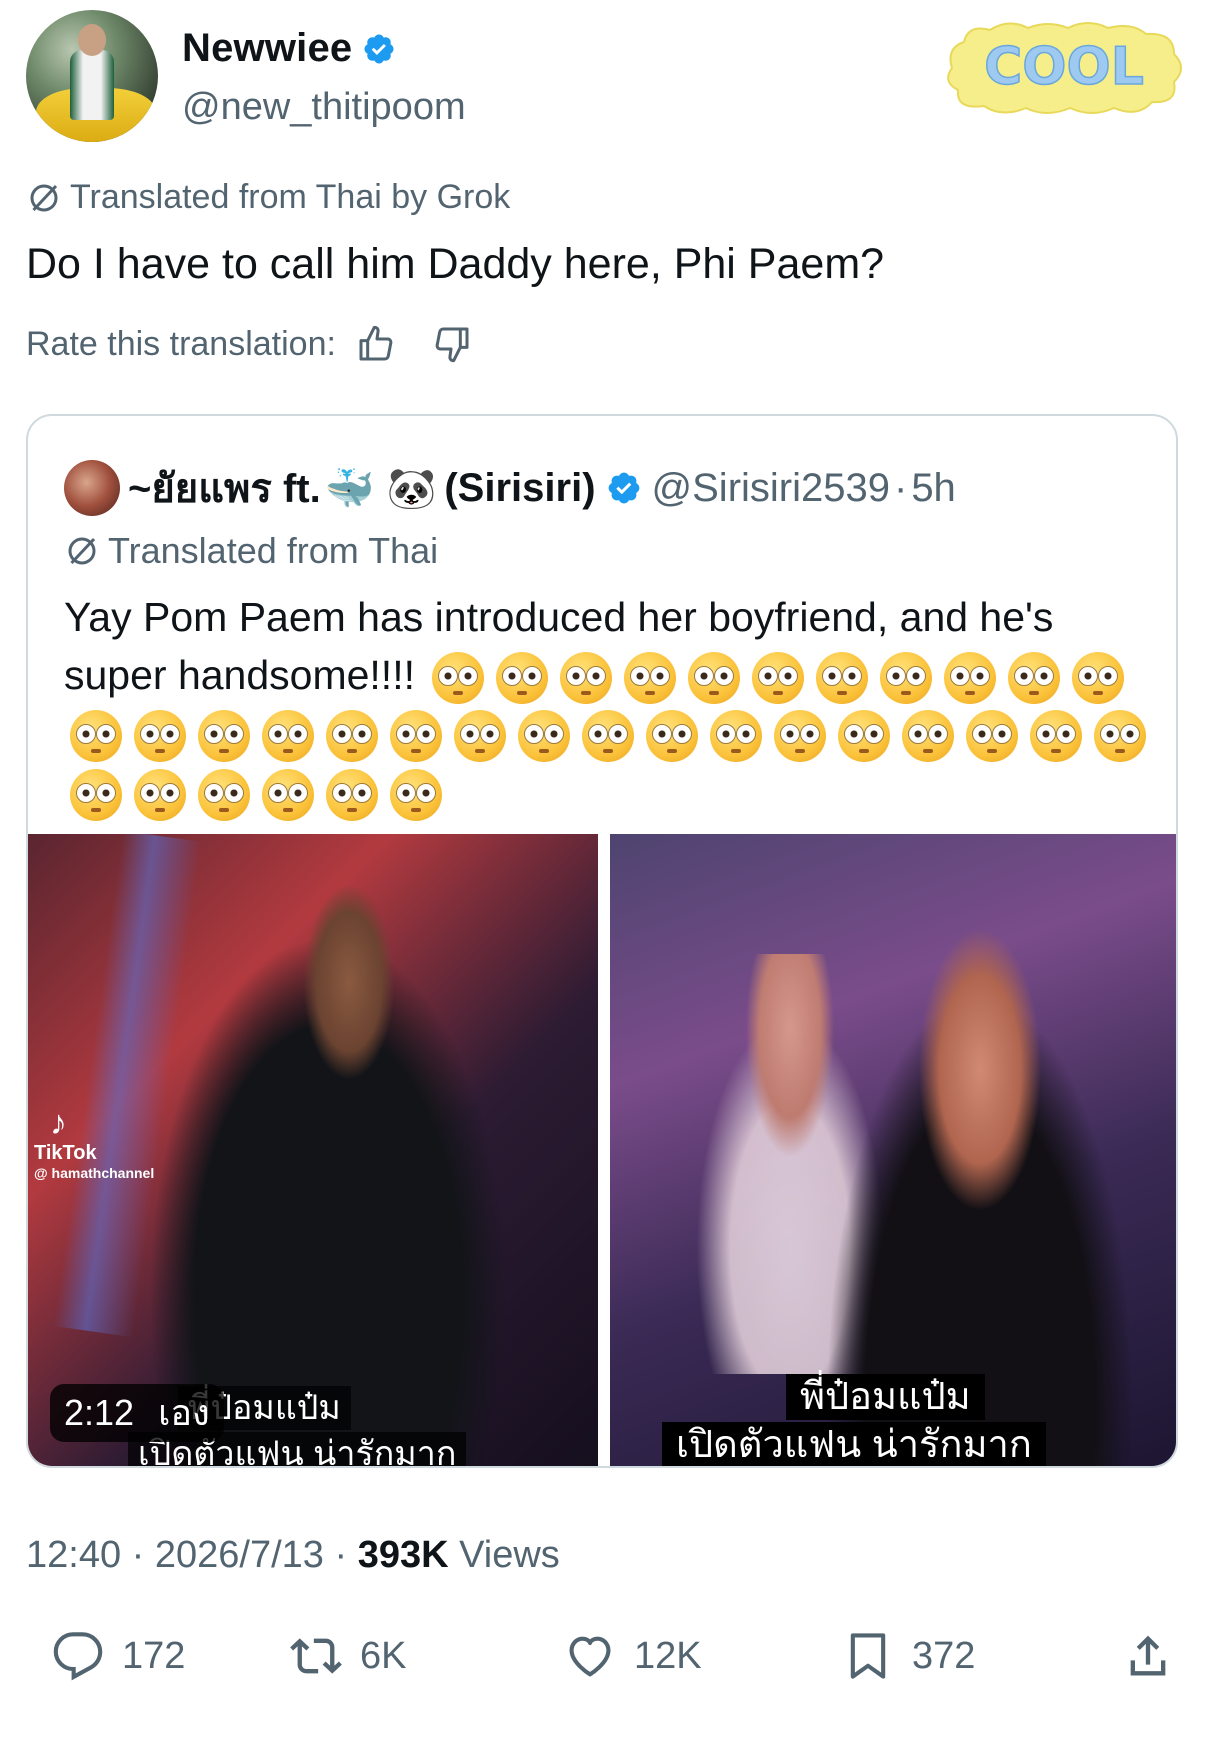  I want to click on video-duration: 2:12, so click(99, 1412).